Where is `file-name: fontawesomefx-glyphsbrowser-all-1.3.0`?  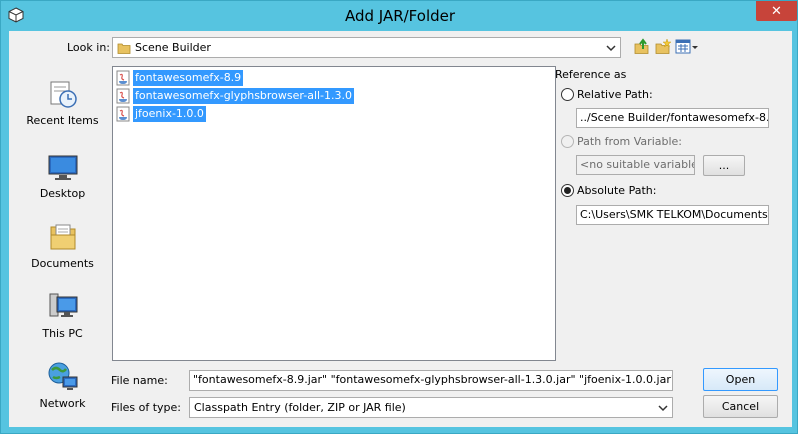
file-name: fontawesomefx-glyphsbrowser-all-1.3.0 is located at coordinates (244, 95).